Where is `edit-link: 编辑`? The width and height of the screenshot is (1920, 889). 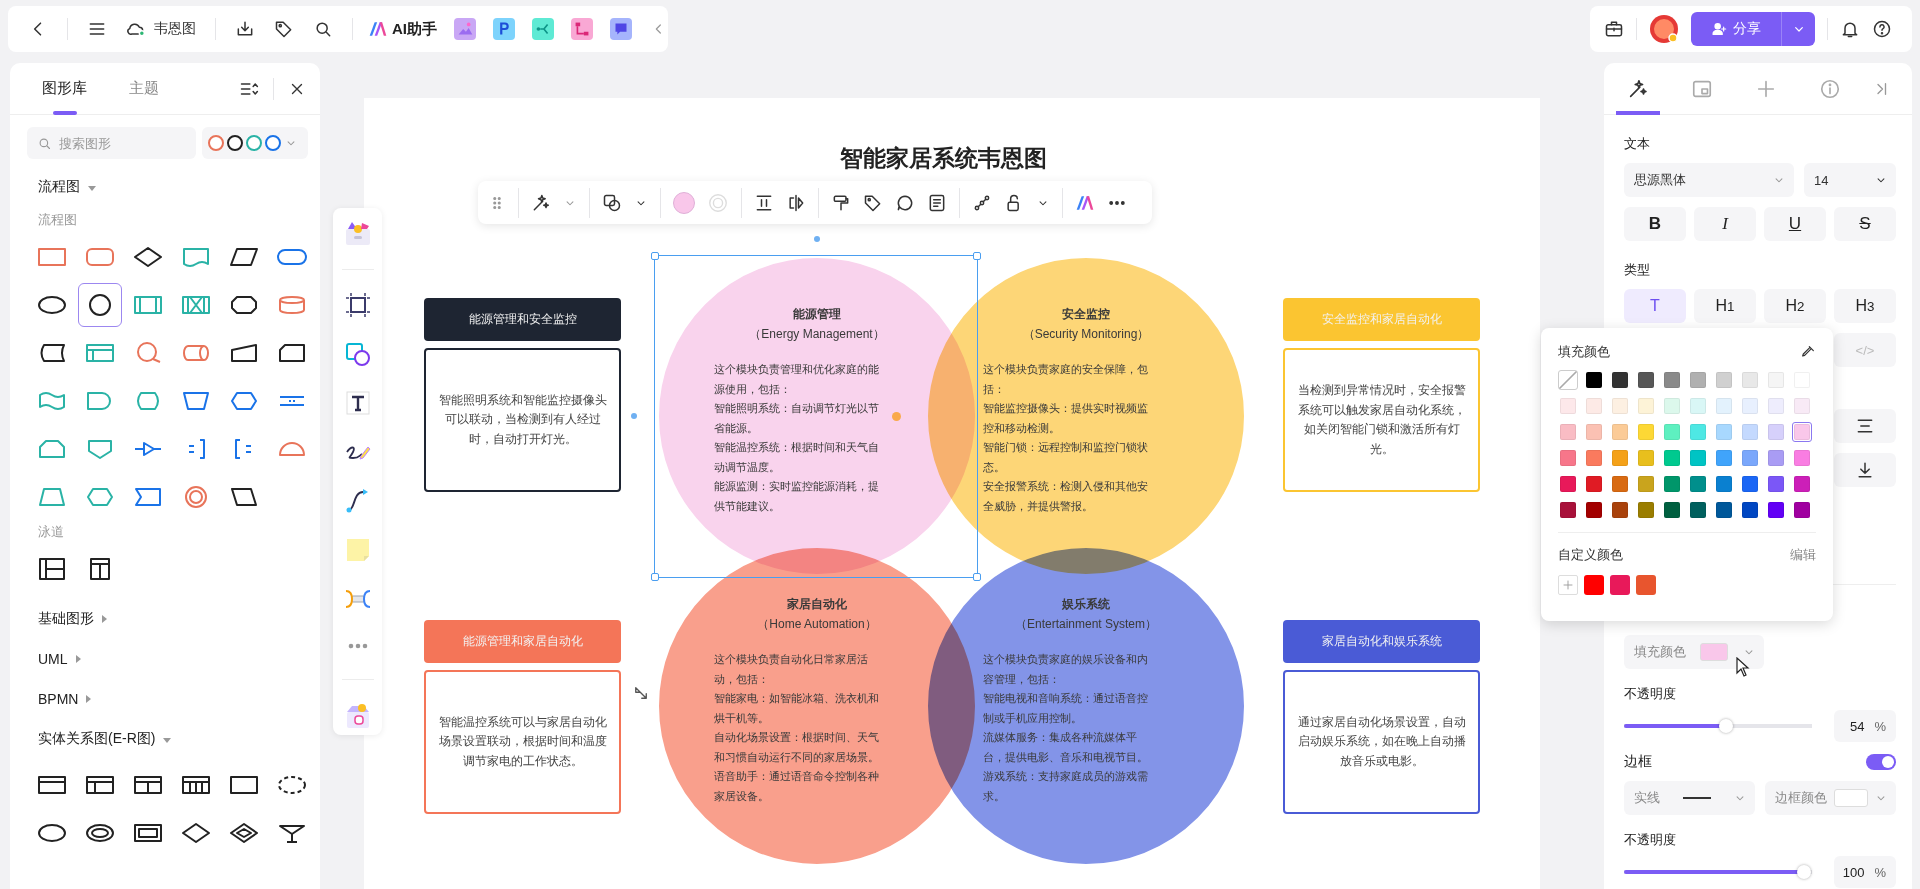 edit-link: 编辑 is located at coordinates (1803, 555).